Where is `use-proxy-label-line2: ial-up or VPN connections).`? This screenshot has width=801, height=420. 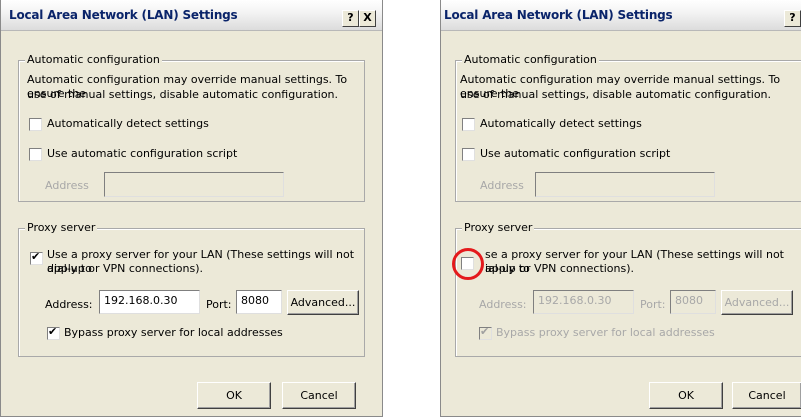
use-proxy-label-line2: ial-up or VPN connections). is located at coordinates (560, 268).